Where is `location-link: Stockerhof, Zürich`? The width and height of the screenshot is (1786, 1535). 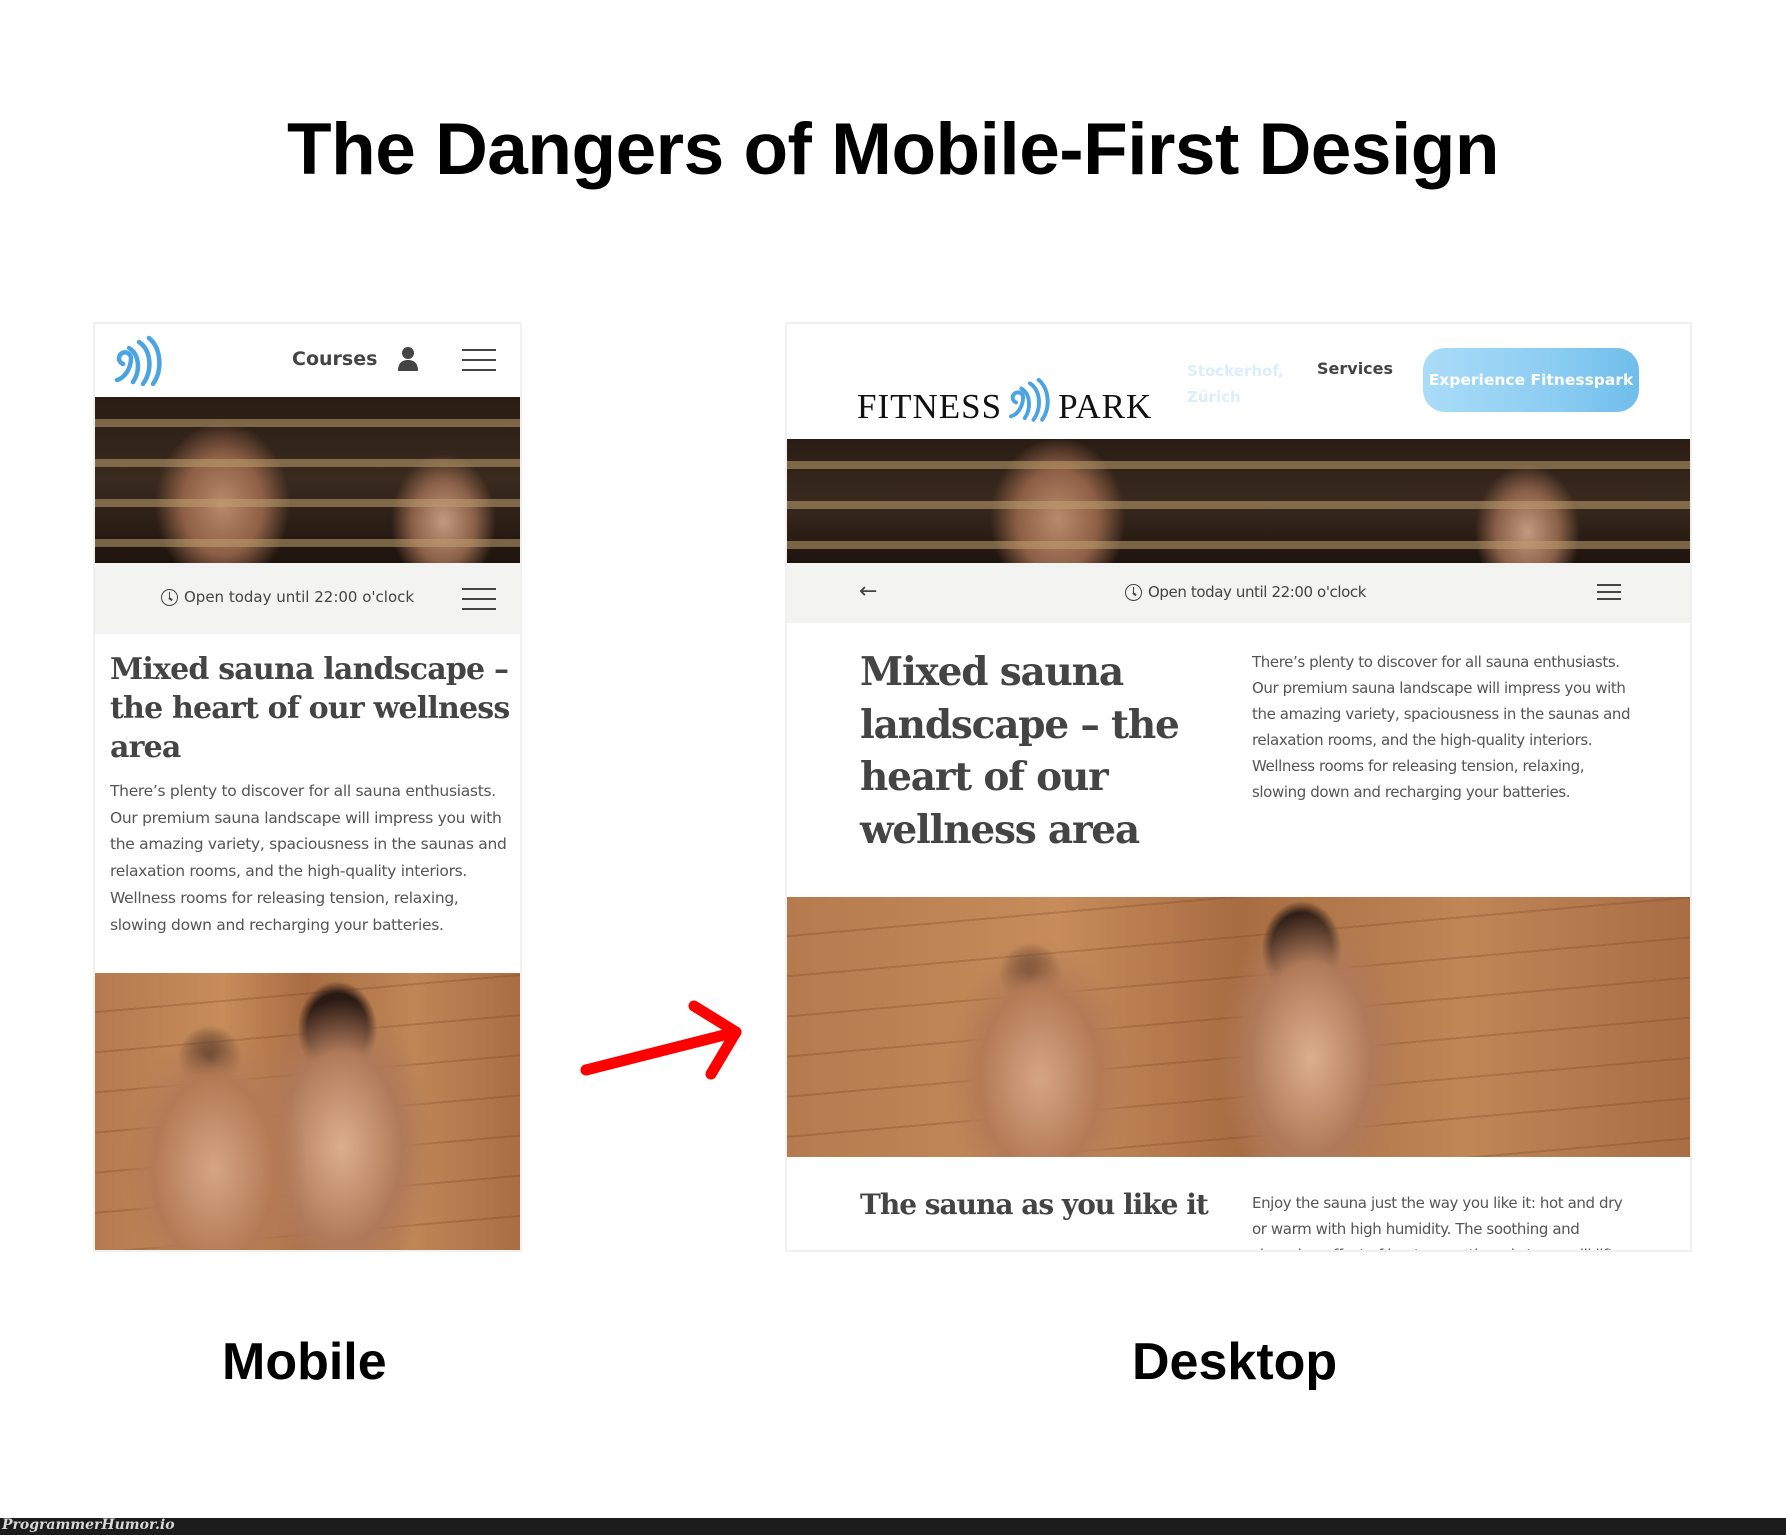 location-link: Stockerhof, Zürich is located at coordinates (1235, 384).